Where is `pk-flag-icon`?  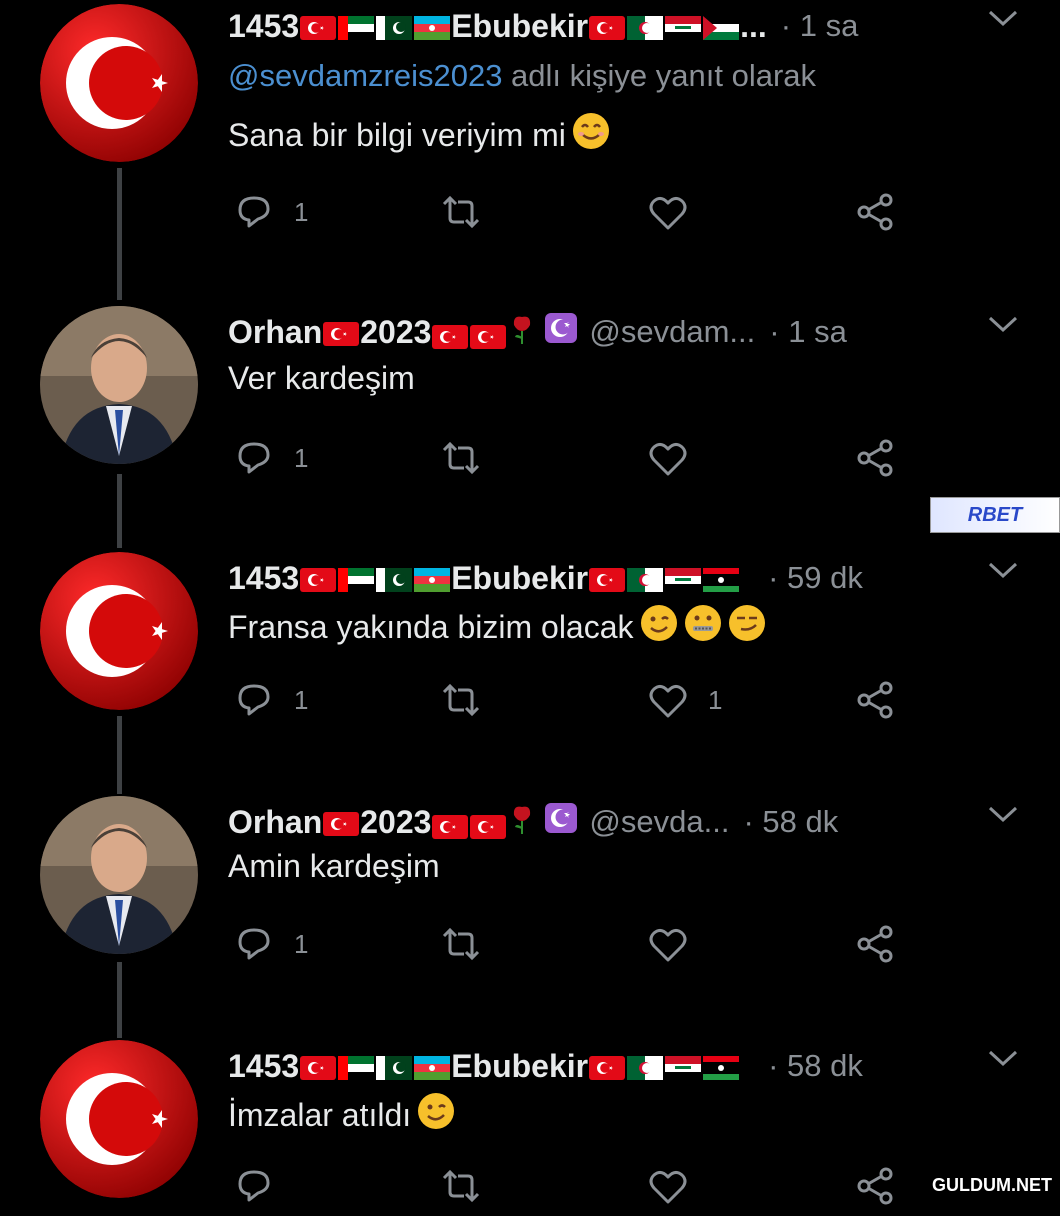
pk-flag-icon is located at coordinates (394, 580).